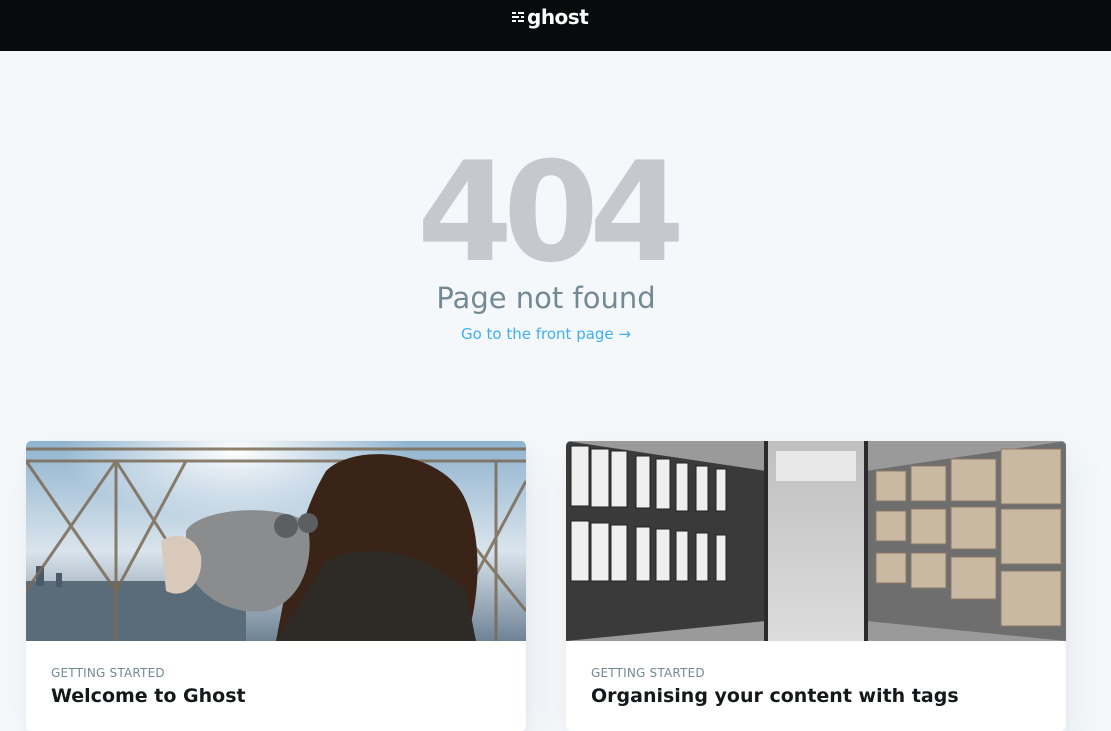 Image resolution: width=1111 pixels, height=731 pixels. What do you see at coordinates (546, 334) in the screenshot?
I see `front-page-link: Go to the front page →` at bounding box center [546, 334].